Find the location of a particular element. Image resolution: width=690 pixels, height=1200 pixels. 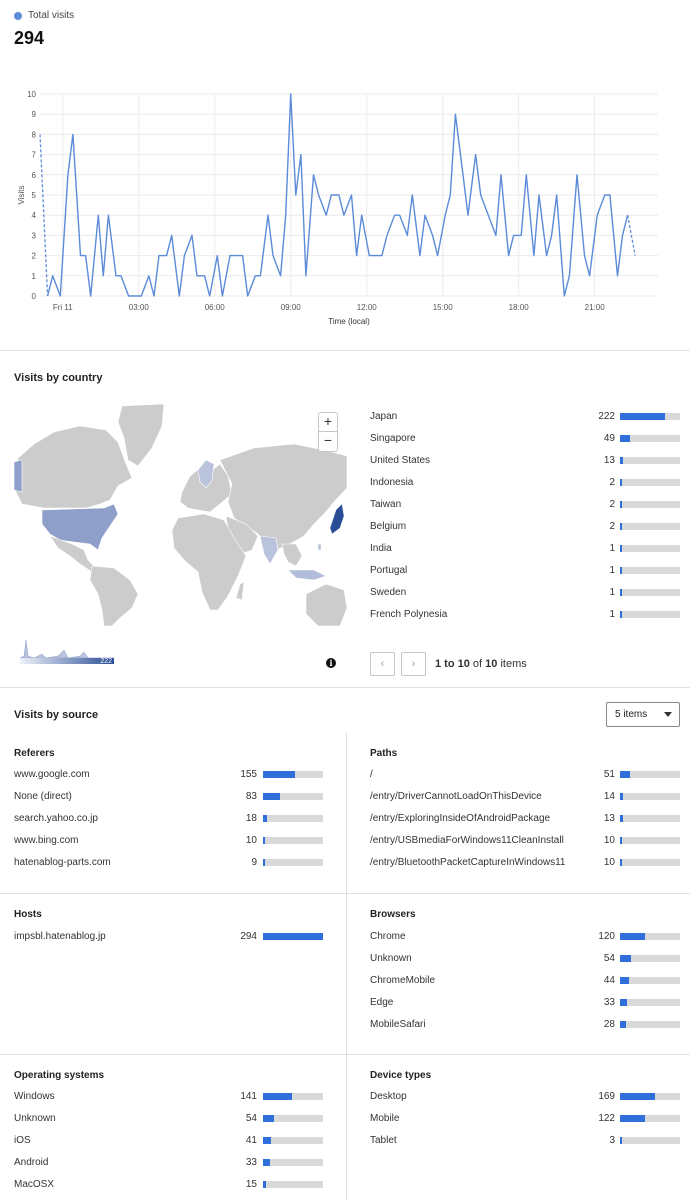

list-item: ChromeMobile 44 is located at coordinates (525, 982).